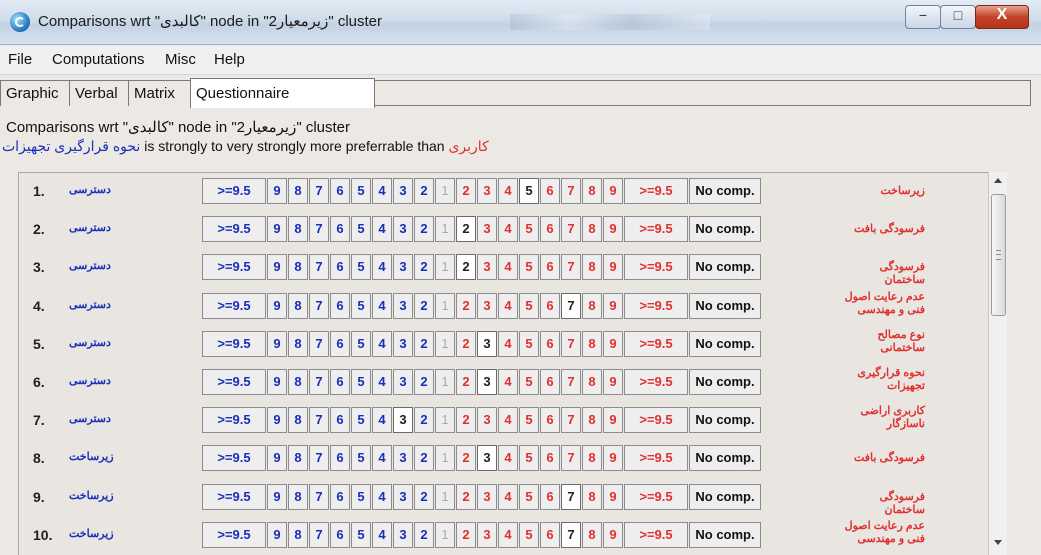 The image size is (1041, 555). What do you see at coordinates (958, 17) in the screenshot?
I see `maximize-button: □` at bounding box center [958, 17].